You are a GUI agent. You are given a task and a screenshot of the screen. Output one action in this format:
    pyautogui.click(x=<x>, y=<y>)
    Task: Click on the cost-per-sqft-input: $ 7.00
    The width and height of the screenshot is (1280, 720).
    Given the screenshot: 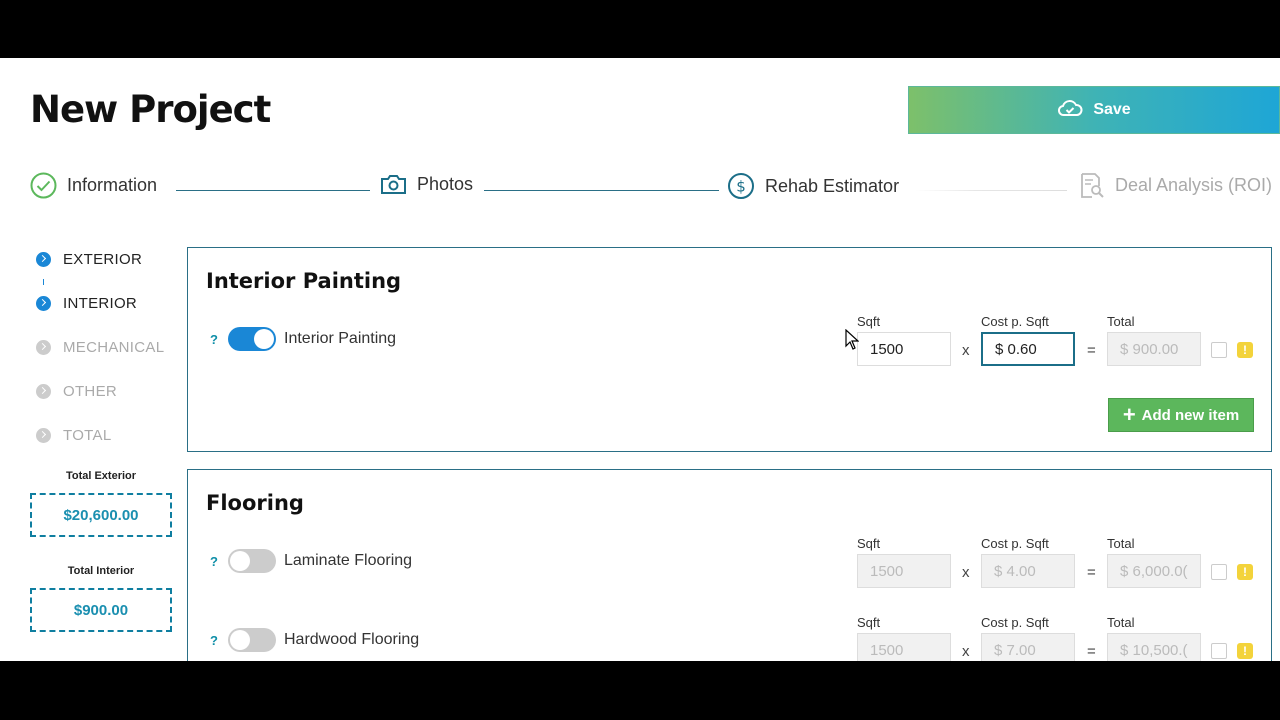 What is the action you would take?
    pyautogui.click(x=1028, y=647)
    